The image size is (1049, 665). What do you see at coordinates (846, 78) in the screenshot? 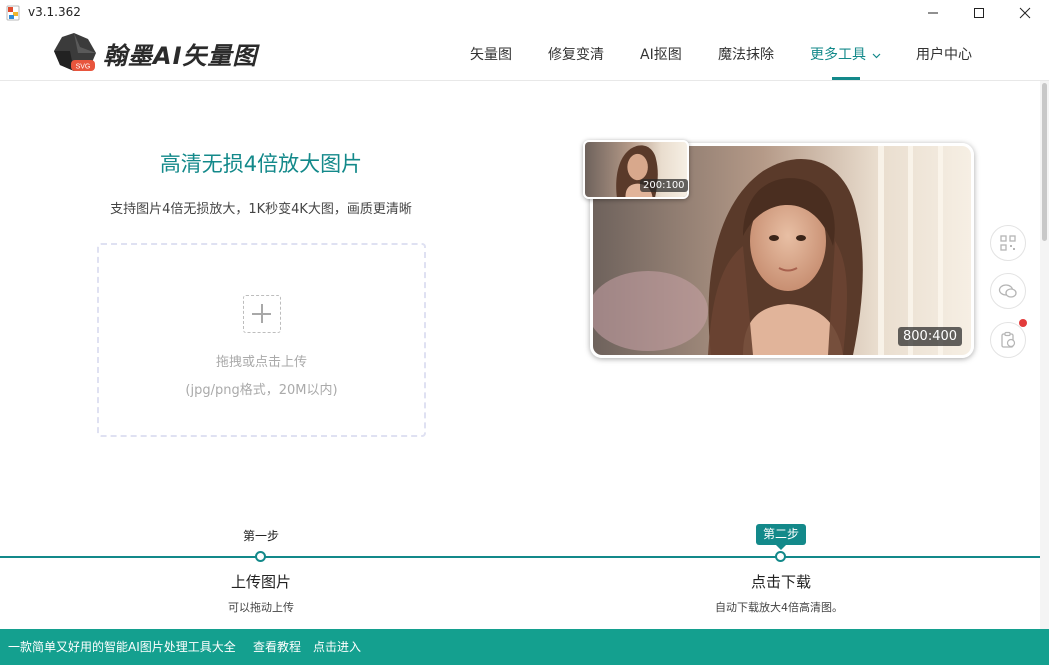
I see `nav-active-indicator` at bounding box center [846, 78].